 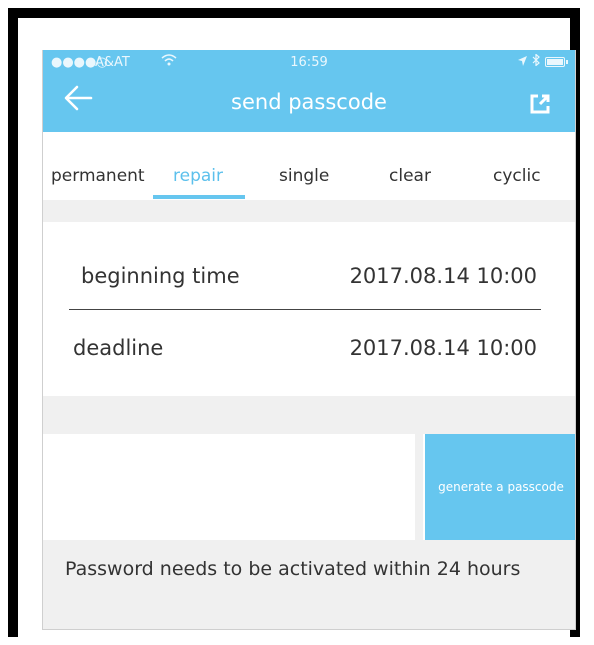 What do you see at coordinates (443, 276) in the screenshot?
I see `beginning-time-value: 2017.08.14 10:00` at bounding box center [443, 276].